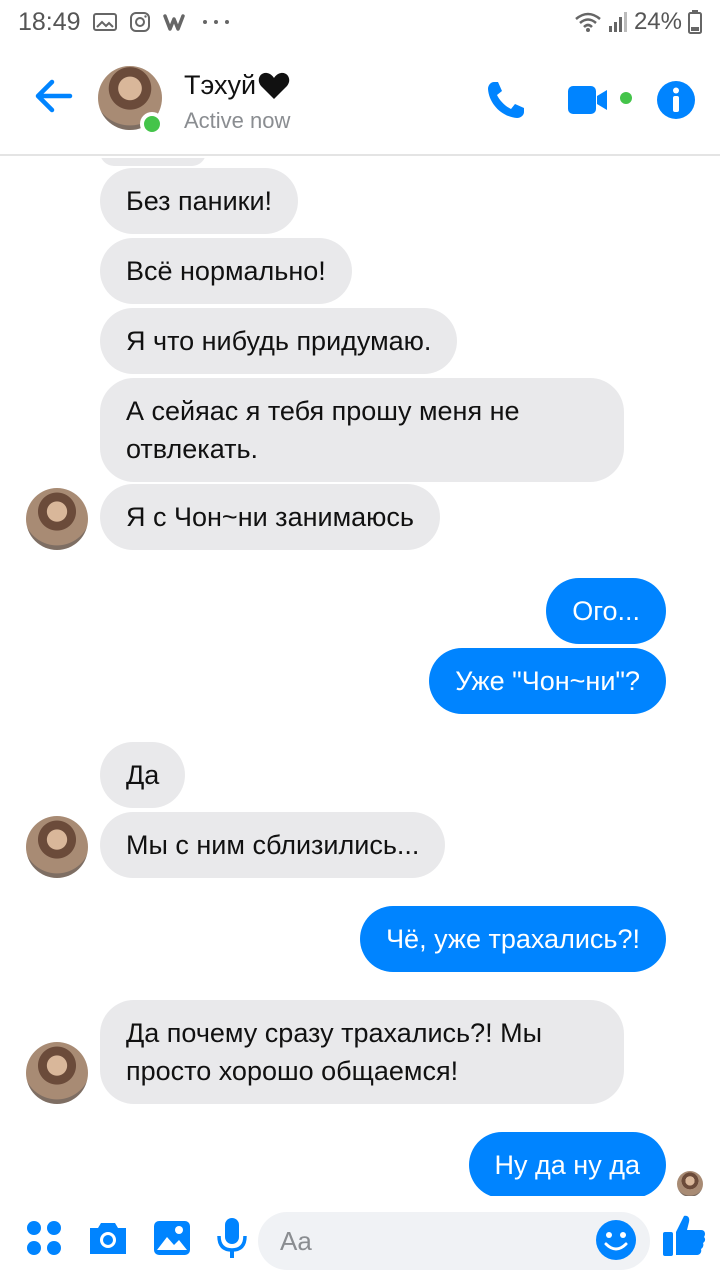 The image size is (720, 1280). What do you see at coordinates (323, 430) in the screenshot?
I see `message-text: А сейяас я тебя прошу меня не отвлекать.` at bounding box center [323, 430].